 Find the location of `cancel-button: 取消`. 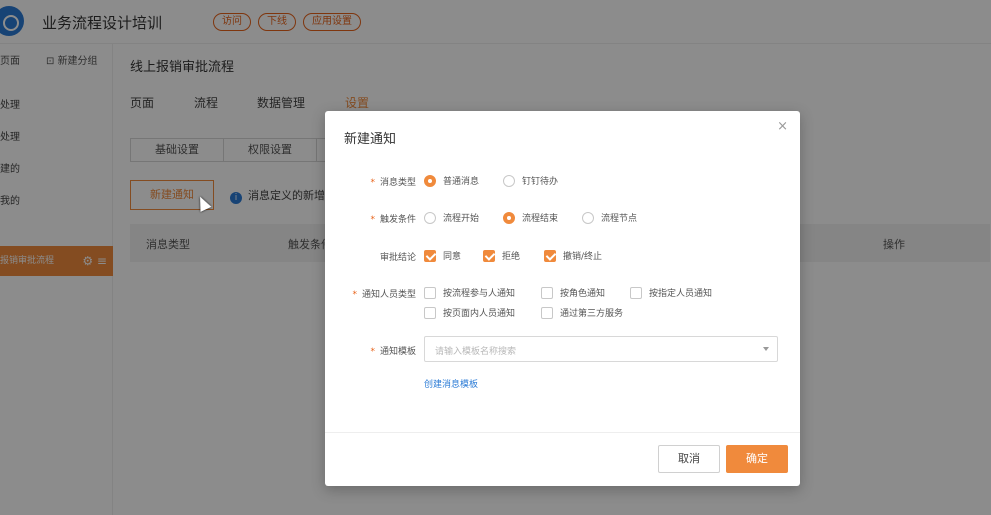

cancel-button: 取消 is located at coordinates (689, 459).